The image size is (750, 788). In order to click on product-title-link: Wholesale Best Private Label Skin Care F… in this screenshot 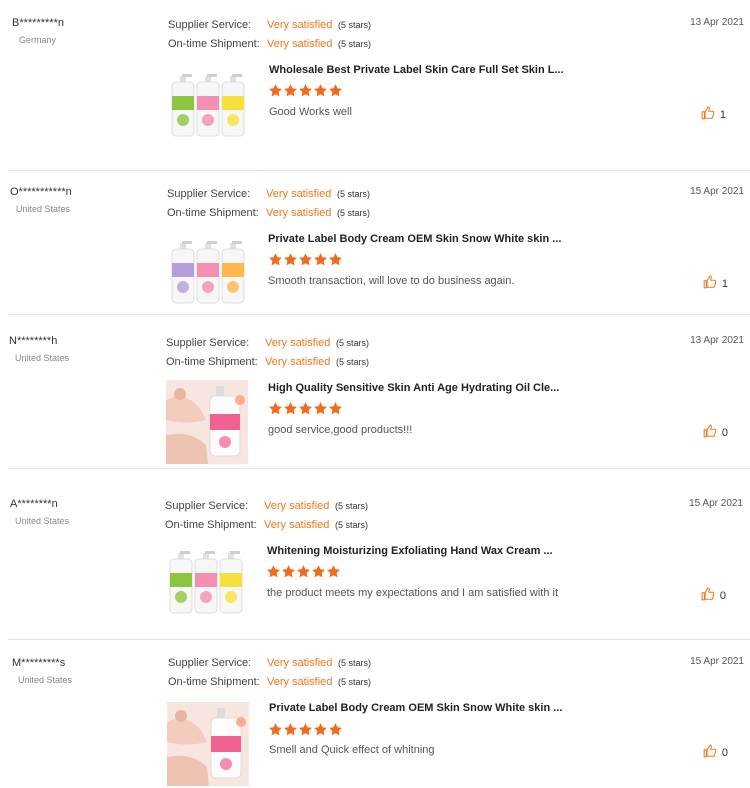, I will do `click(416, 70)`.